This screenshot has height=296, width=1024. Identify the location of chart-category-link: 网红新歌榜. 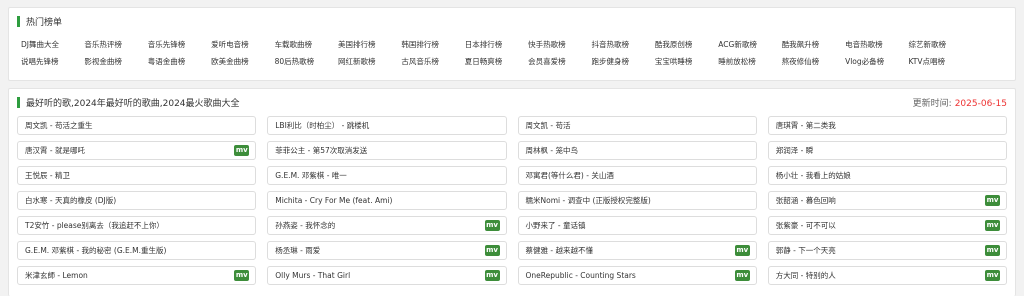
(369, 61).